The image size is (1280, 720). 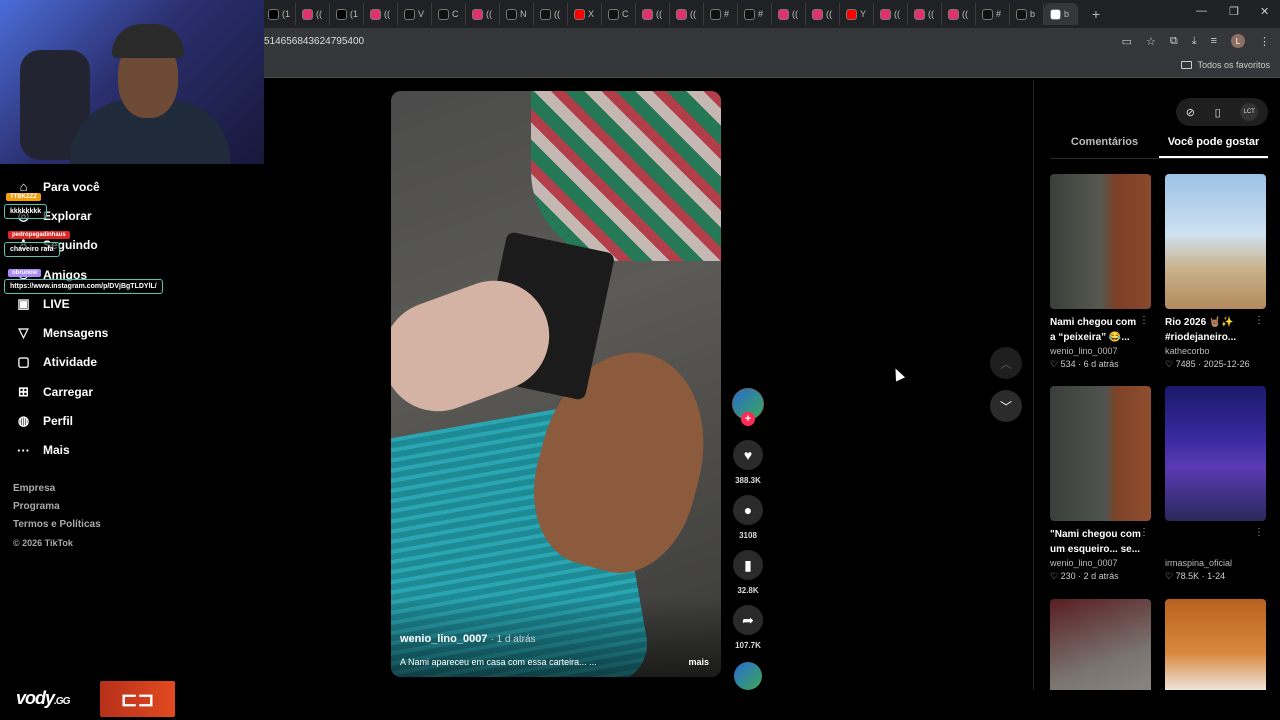 What do you see at coordinates (1238, 41) in the screenshot?
I see `profile-avatar: L` at bounding box center [1238, 41].